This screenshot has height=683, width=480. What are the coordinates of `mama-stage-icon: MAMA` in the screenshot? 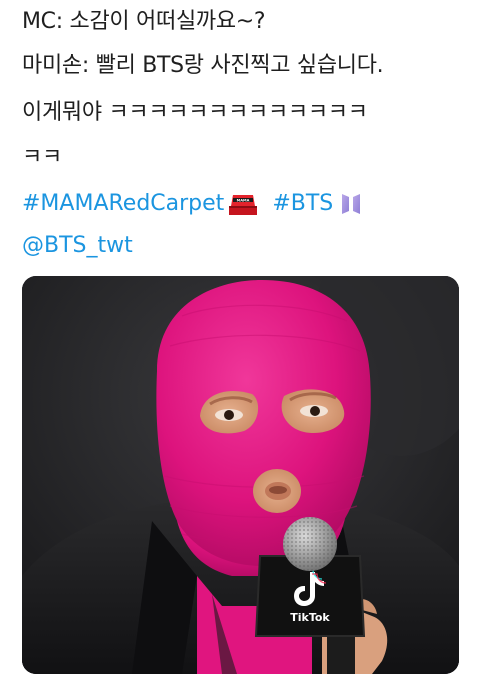 It's located at (243, 204).